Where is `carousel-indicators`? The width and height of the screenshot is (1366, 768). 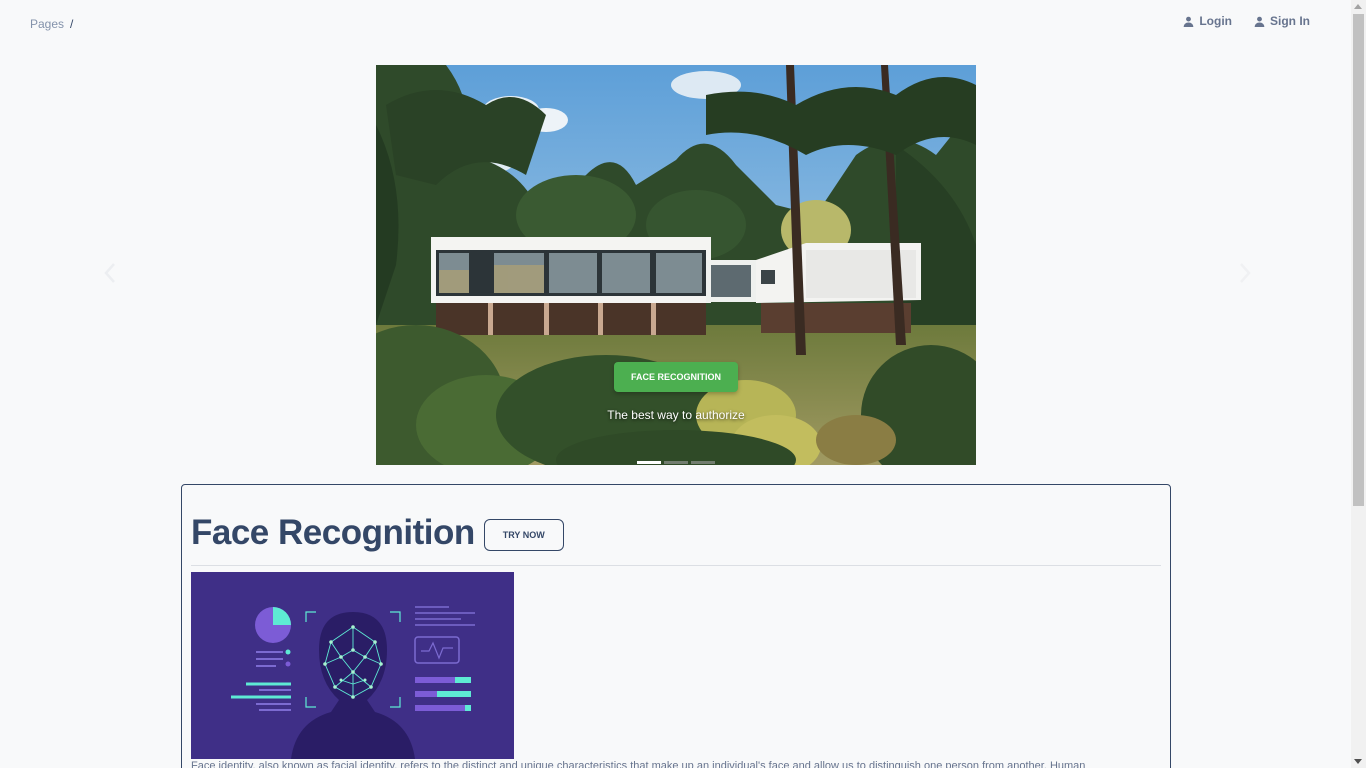
carousel-indicators is located at coordinates (676, 462).